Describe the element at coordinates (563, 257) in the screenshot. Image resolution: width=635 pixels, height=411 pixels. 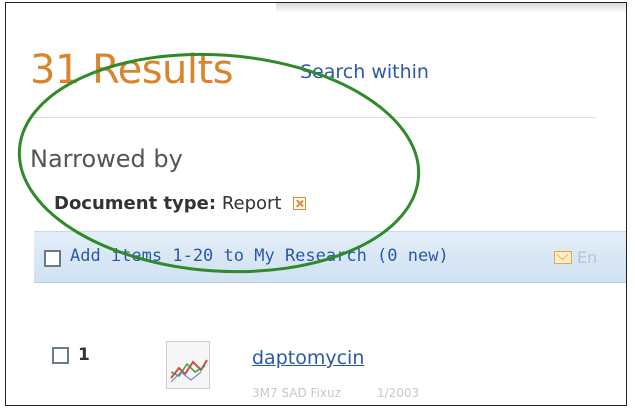
I see `mail-icon` at that location.